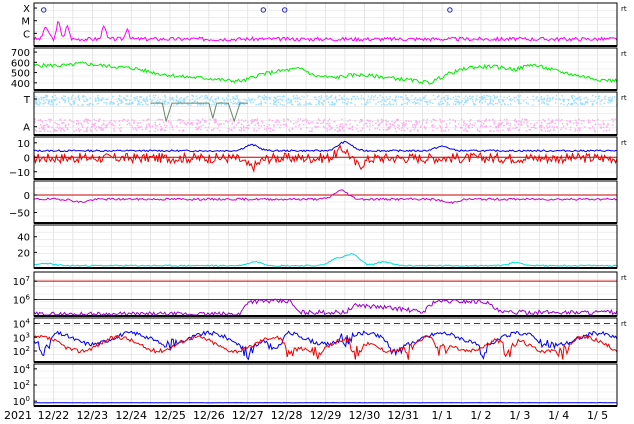  What do you see at coordinates (23, 144) in the screenshot?
I see `y-tick-label: 10` at bounding box center [23, 144].